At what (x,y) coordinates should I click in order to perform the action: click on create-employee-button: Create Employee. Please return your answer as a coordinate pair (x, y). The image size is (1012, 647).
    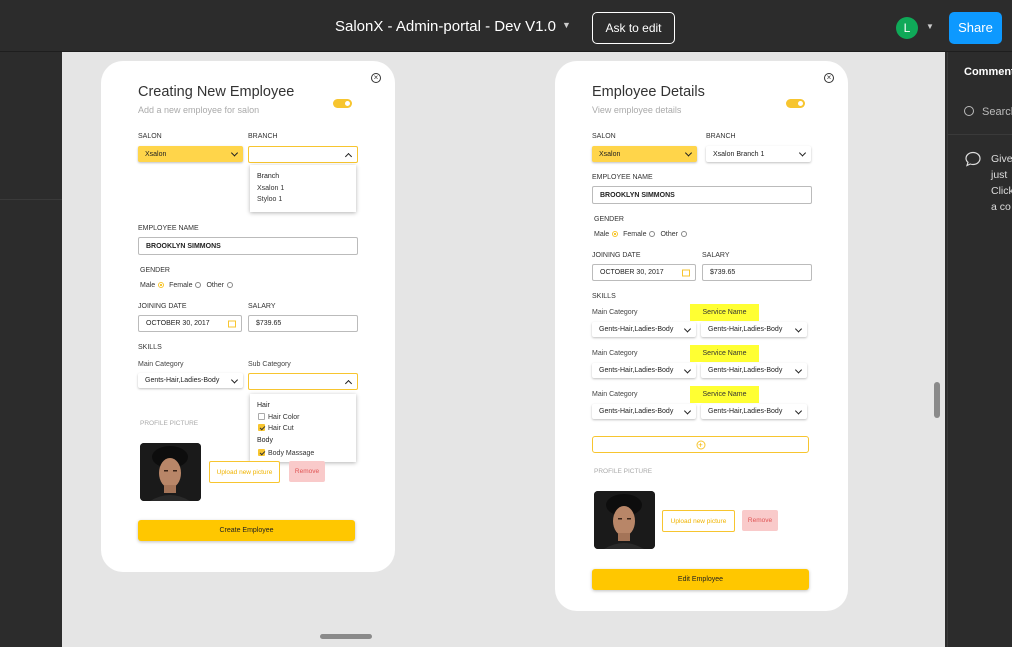
    Looking at the image, I should click on (246, 530).